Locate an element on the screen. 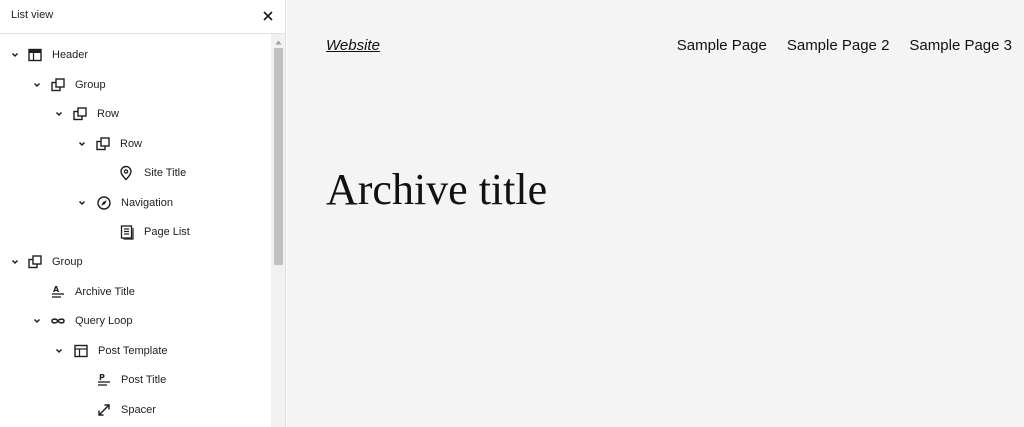  page-list-icon is located at coordinates (127, 232).